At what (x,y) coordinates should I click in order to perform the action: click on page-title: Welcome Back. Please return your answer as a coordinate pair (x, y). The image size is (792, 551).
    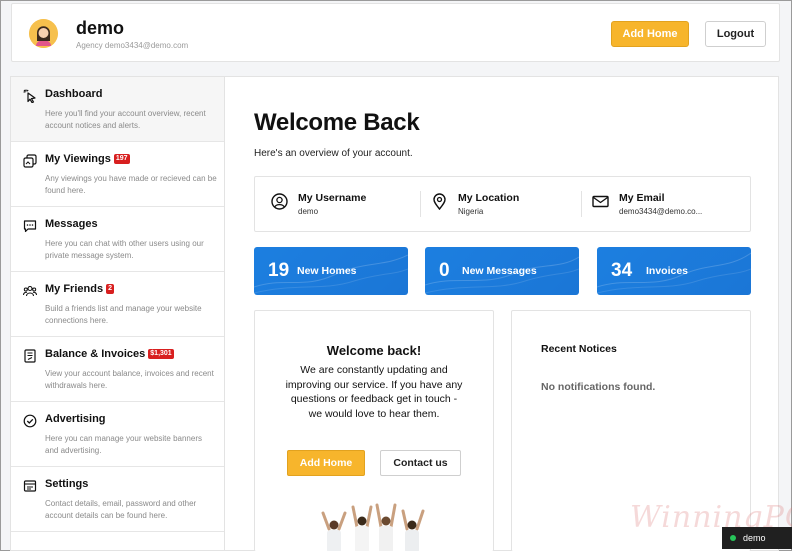
    Looking at the image, I should click on (337, 122).